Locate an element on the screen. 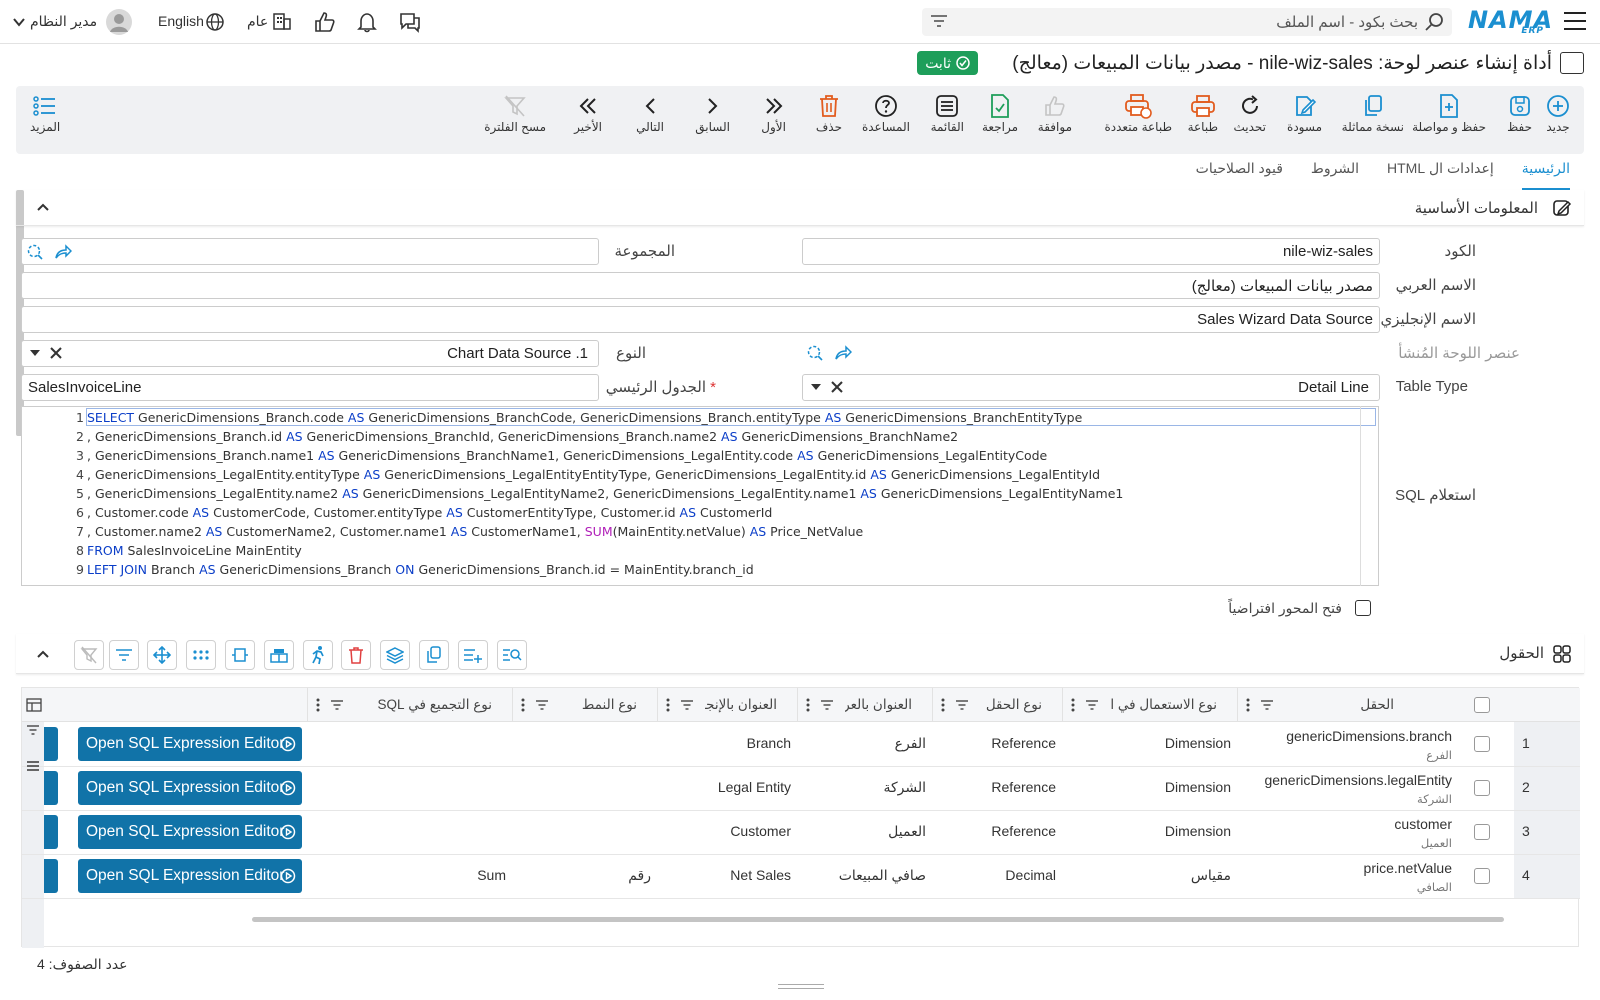 This screenshot has width=1600, height=1000. english-title: Customer is located at coordinates (760, 831).